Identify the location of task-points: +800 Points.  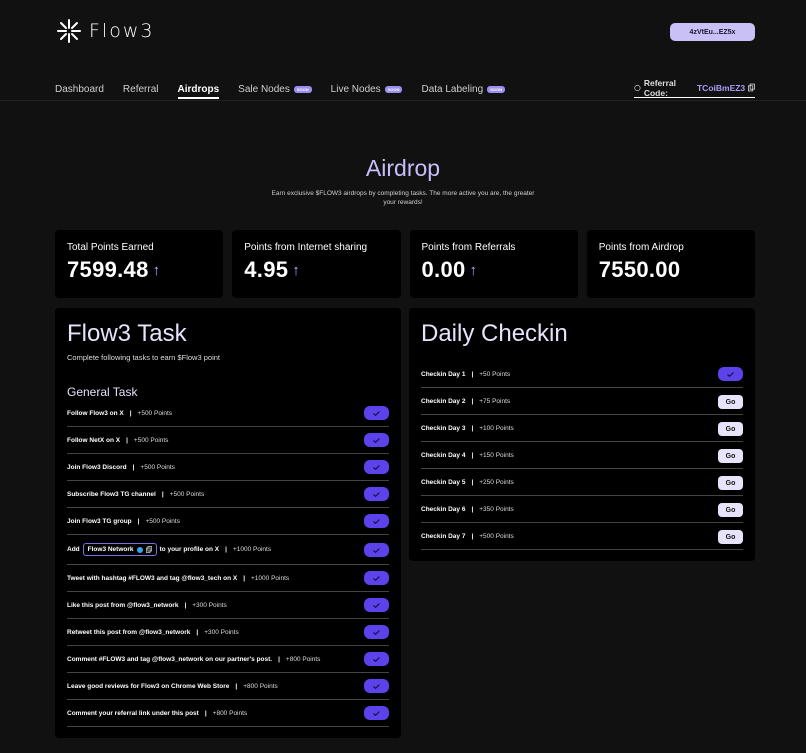
(230, 713).